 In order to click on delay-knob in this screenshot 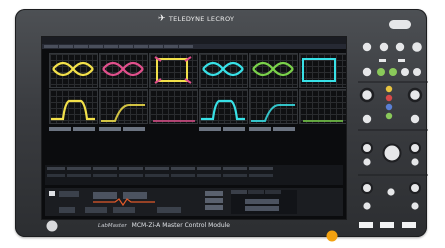, I will do `click(415, 148)`.